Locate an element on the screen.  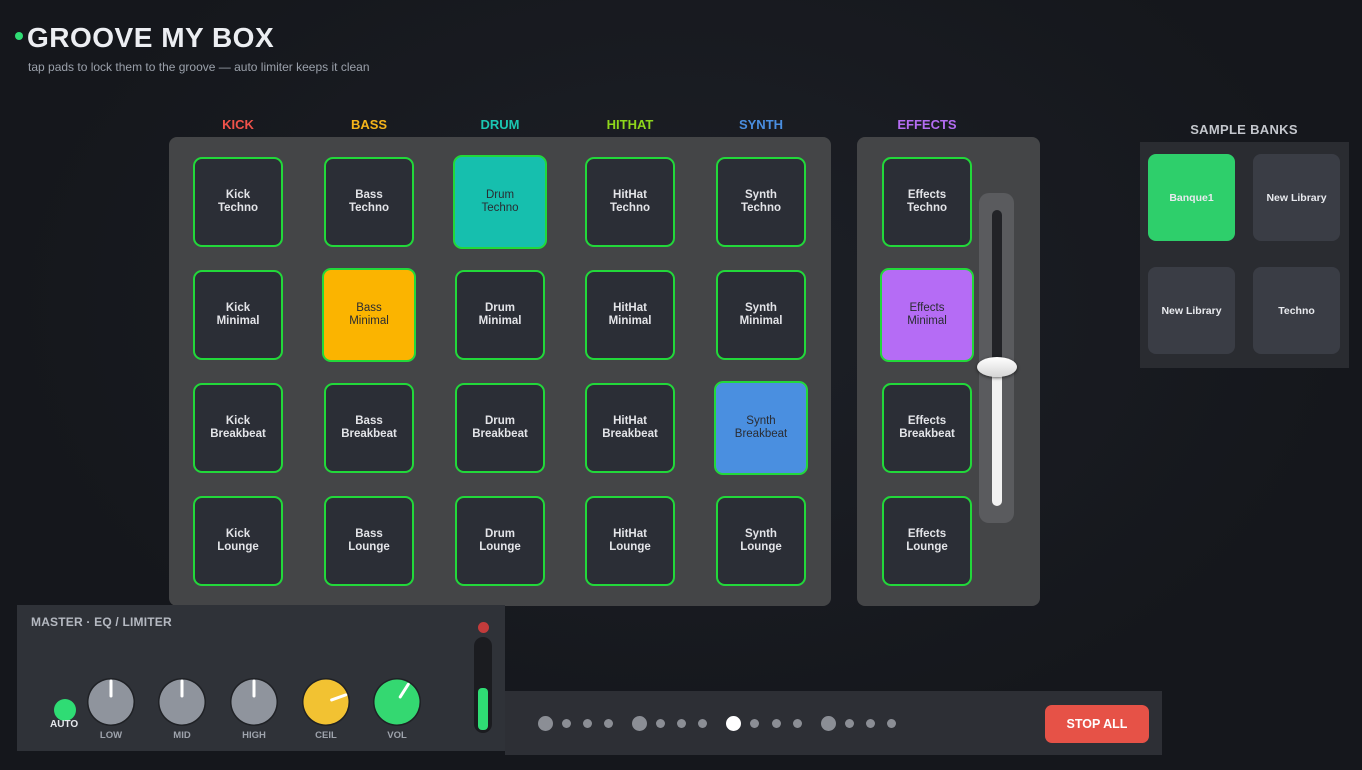
pad-kick-1: Kick Techno is located at coordinates (238, 202).